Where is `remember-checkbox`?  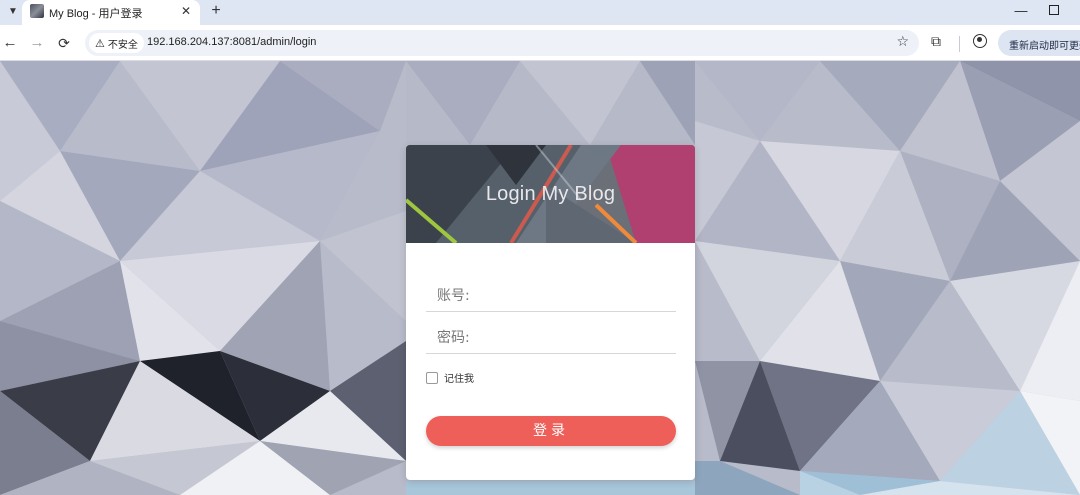
remember-checkbox is located at coordinates (432, 377).